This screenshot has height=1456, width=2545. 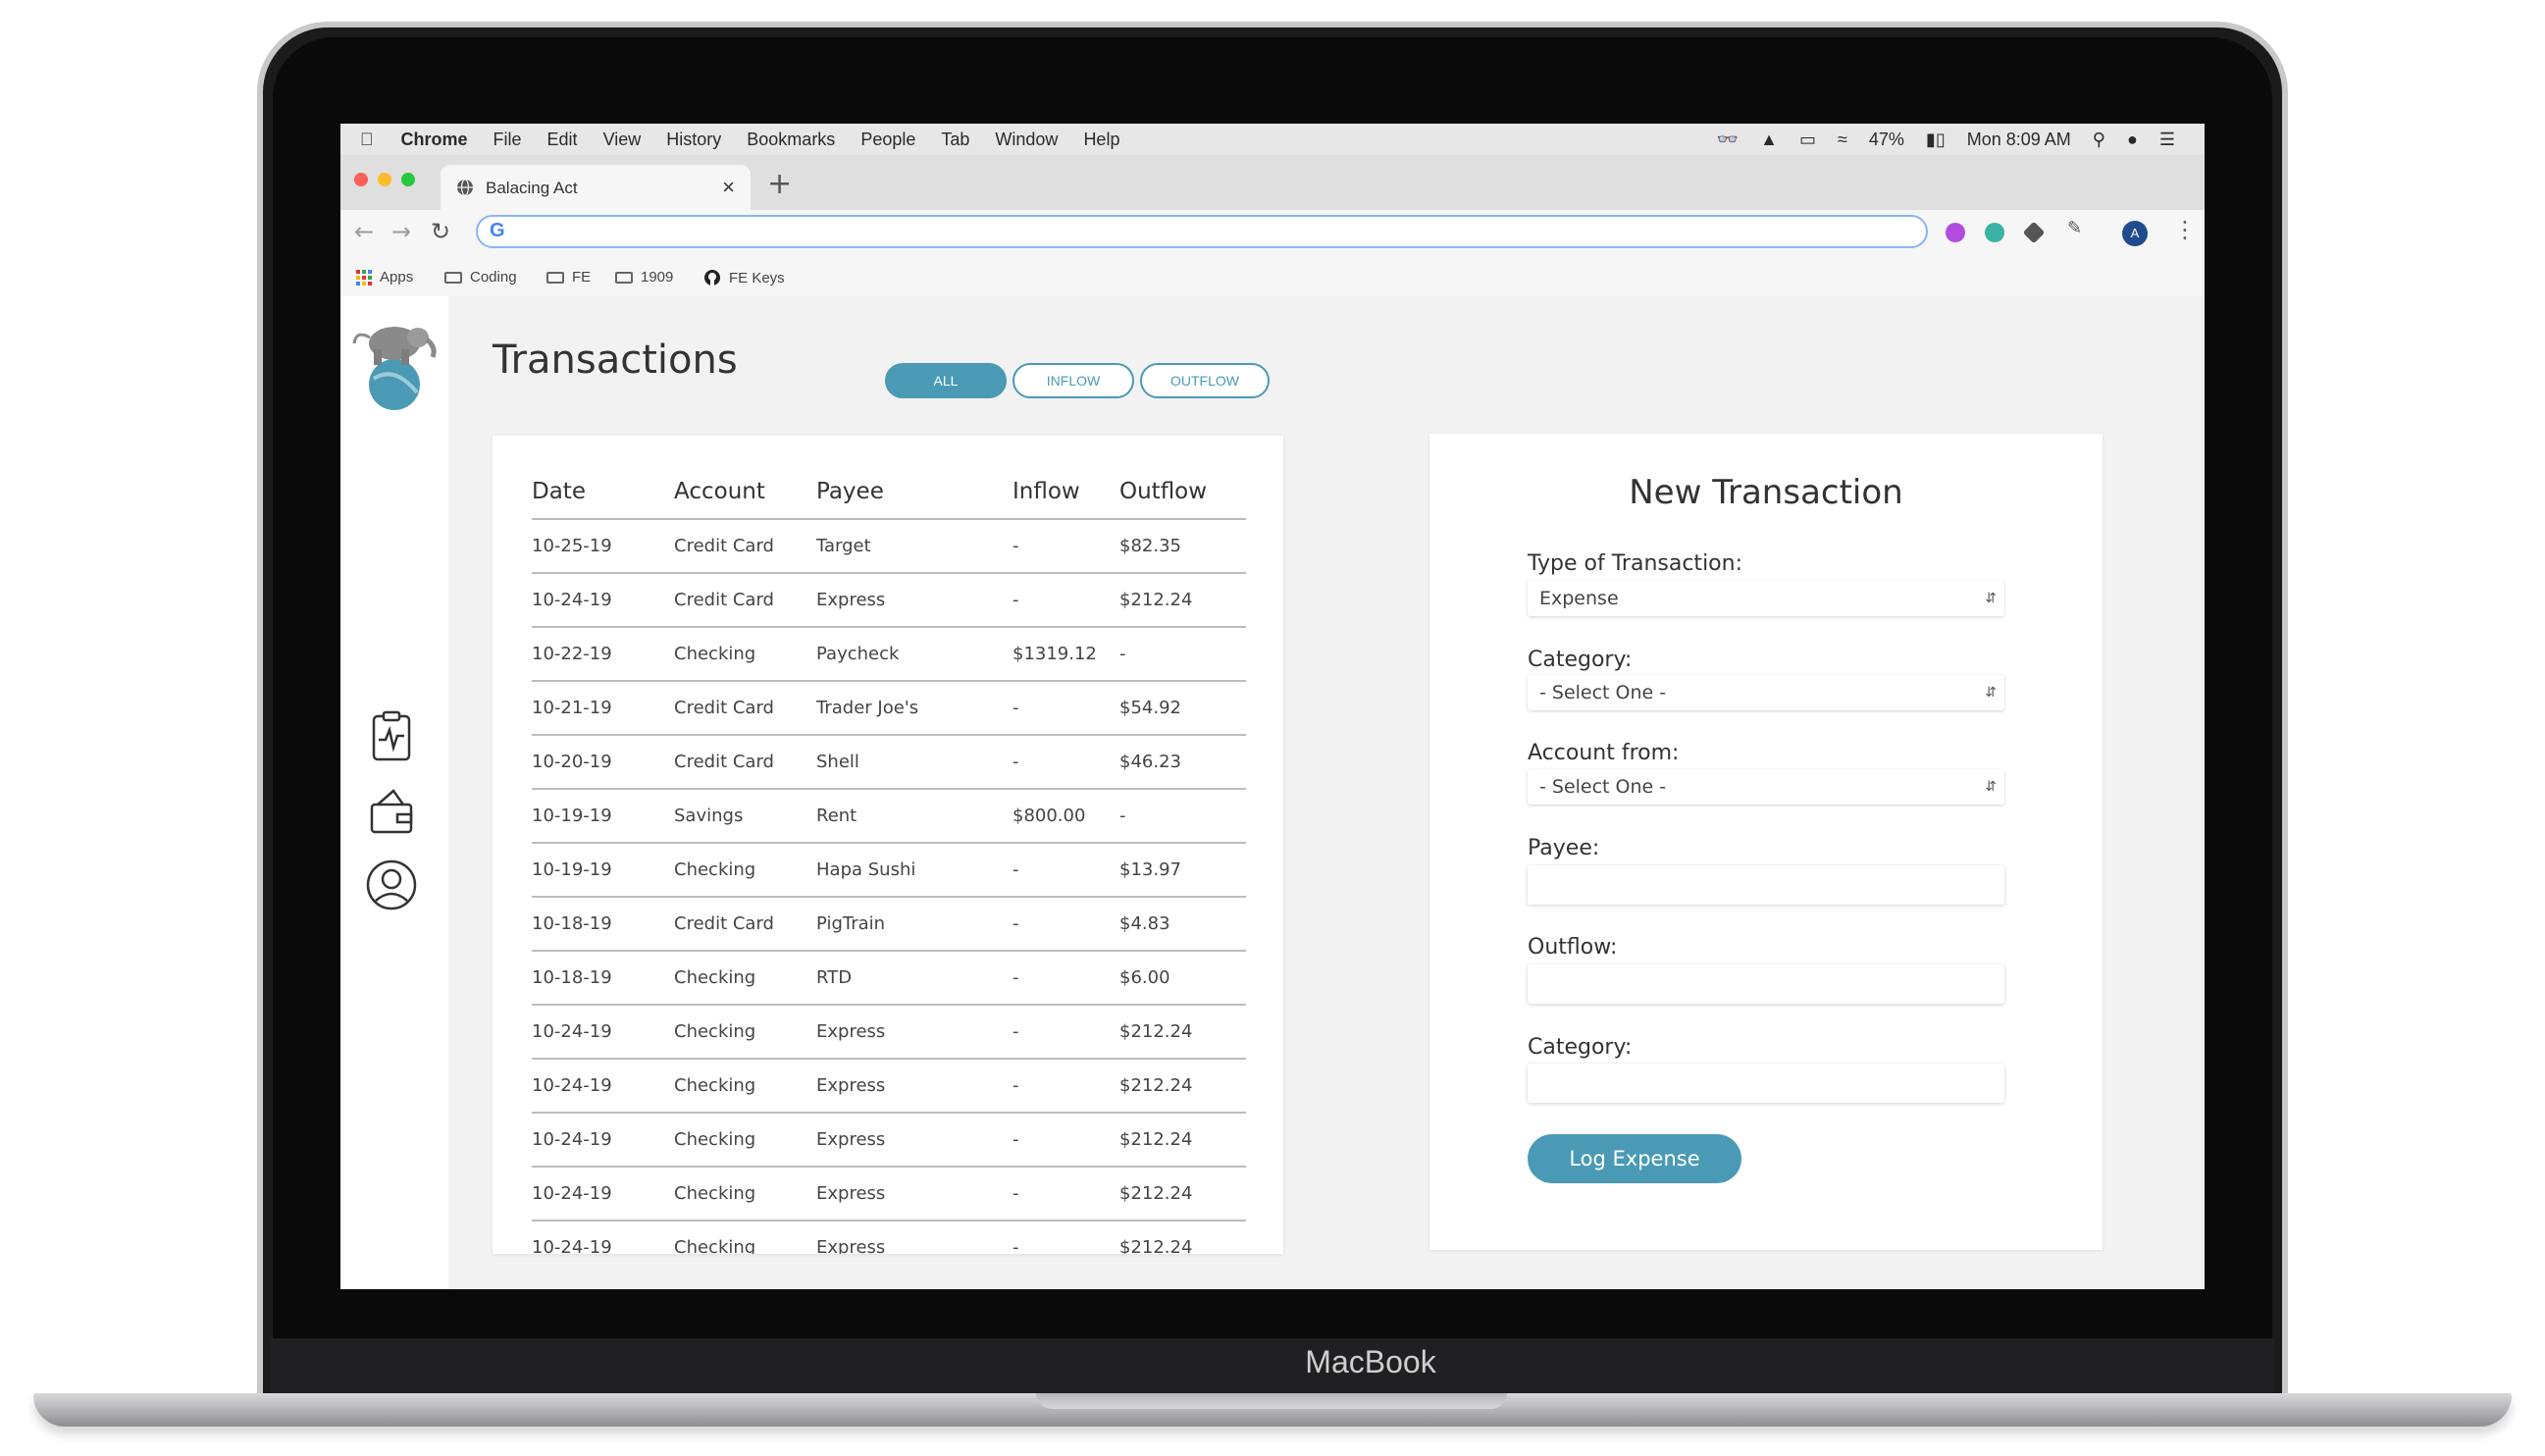 I want to click on profile-avatar: A, so click(x=2135, y=233).